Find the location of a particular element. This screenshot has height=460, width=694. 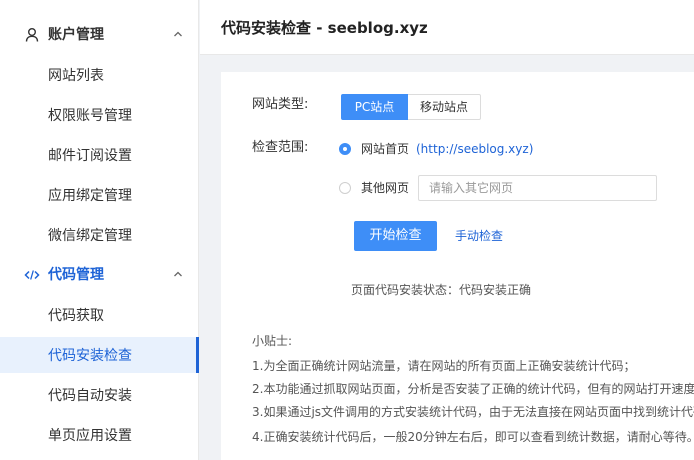

scope-home-label: 网站首页 is located at coordinates (385, 149).